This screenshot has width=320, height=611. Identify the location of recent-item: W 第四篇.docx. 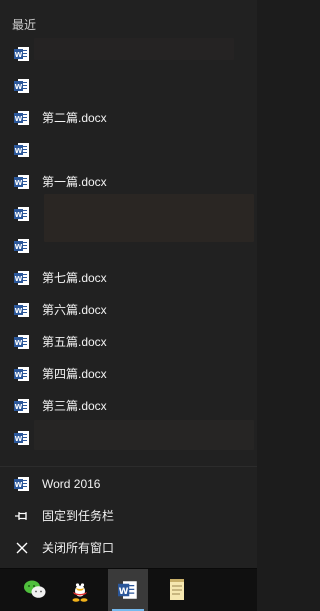
(128, 374).